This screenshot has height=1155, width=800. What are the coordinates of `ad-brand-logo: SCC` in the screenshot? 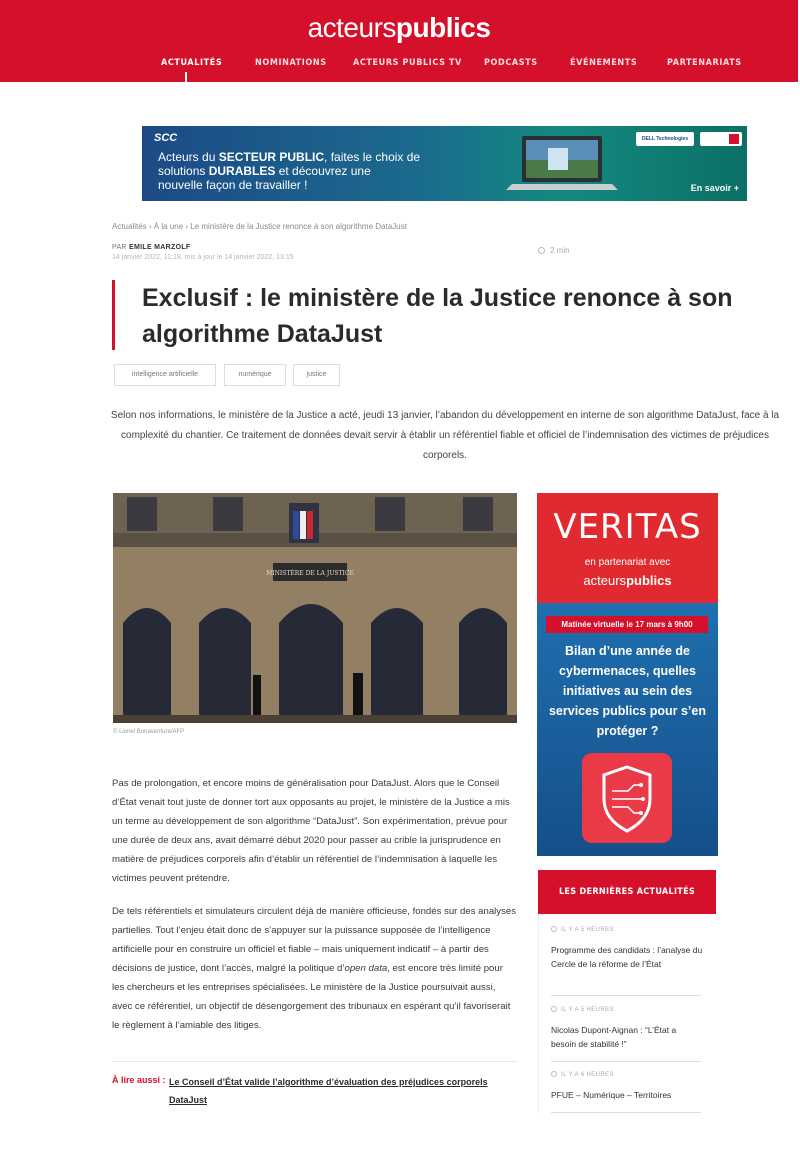 It's located at (166, 138).